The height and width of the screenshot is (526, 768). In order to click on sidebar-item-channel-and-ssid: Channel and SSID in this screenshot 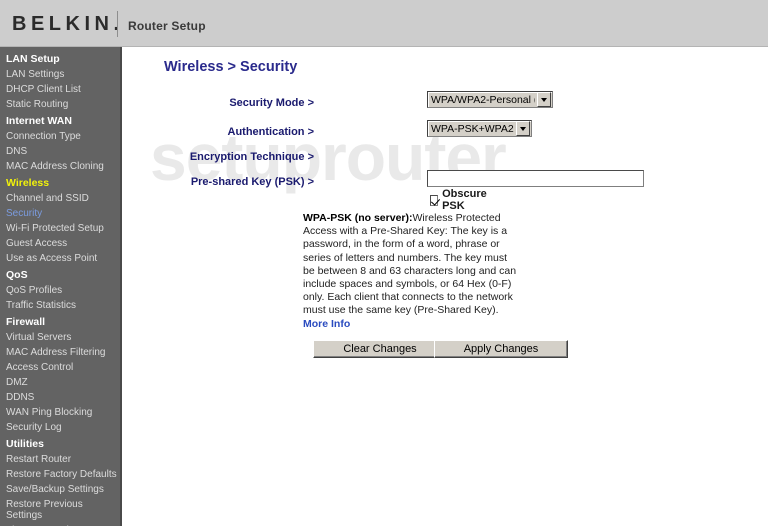, I will do `click(60, 198)`.